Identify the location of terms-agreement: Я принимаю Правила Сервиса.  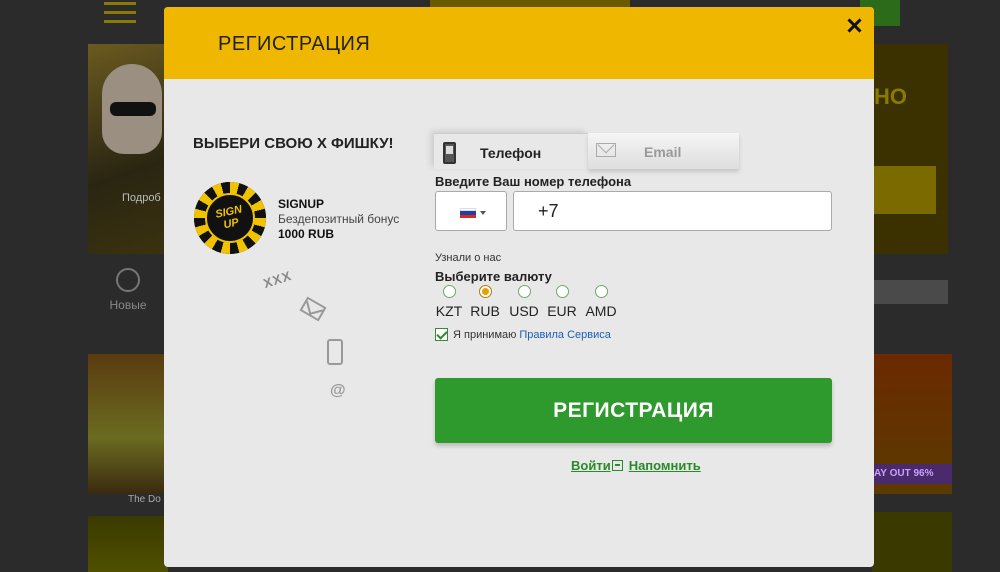
(523, 334).